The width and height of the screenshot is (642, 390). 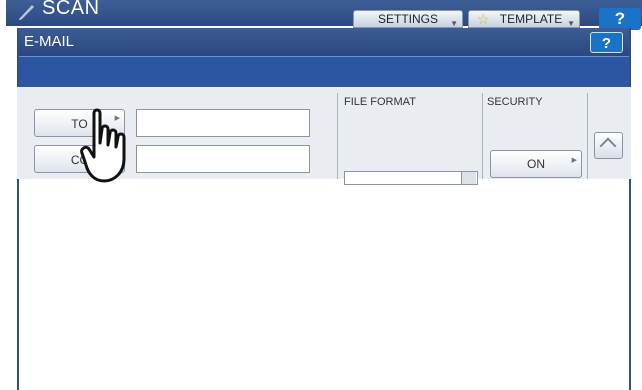 What do you see at coordinates (324, 15) in the screenshot?
I see `scan-top-bar: SCAN SETTINGS ▼ ☆ TEMPLATE ▼ ?` at bounding box center [324, 15].